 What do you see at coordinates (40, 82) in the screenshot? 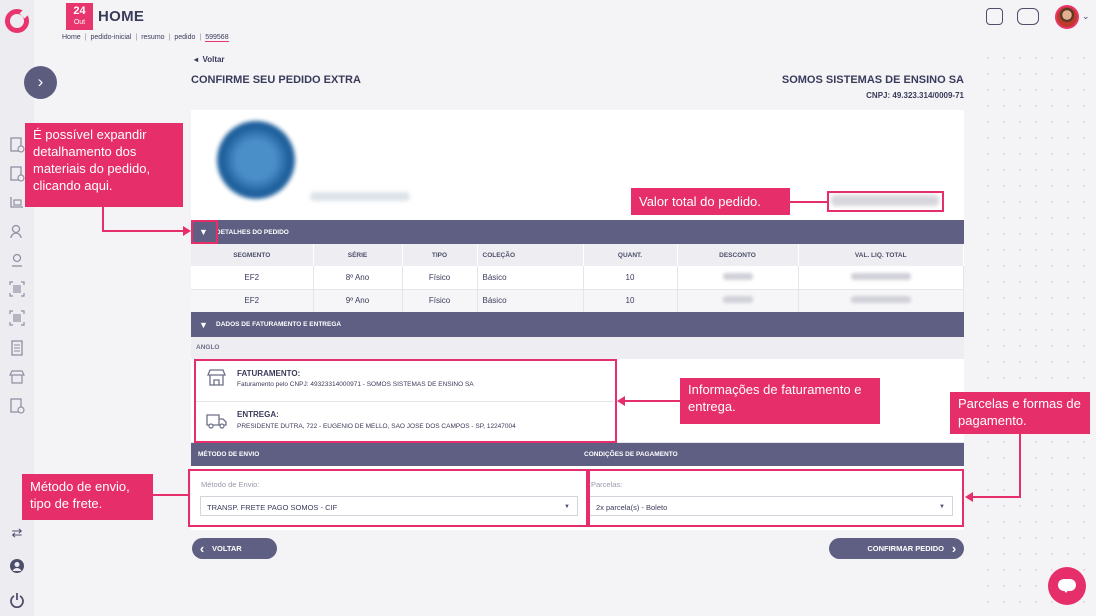
I see `expand-sidebar-button: ›` at bounding box center [40, 82].